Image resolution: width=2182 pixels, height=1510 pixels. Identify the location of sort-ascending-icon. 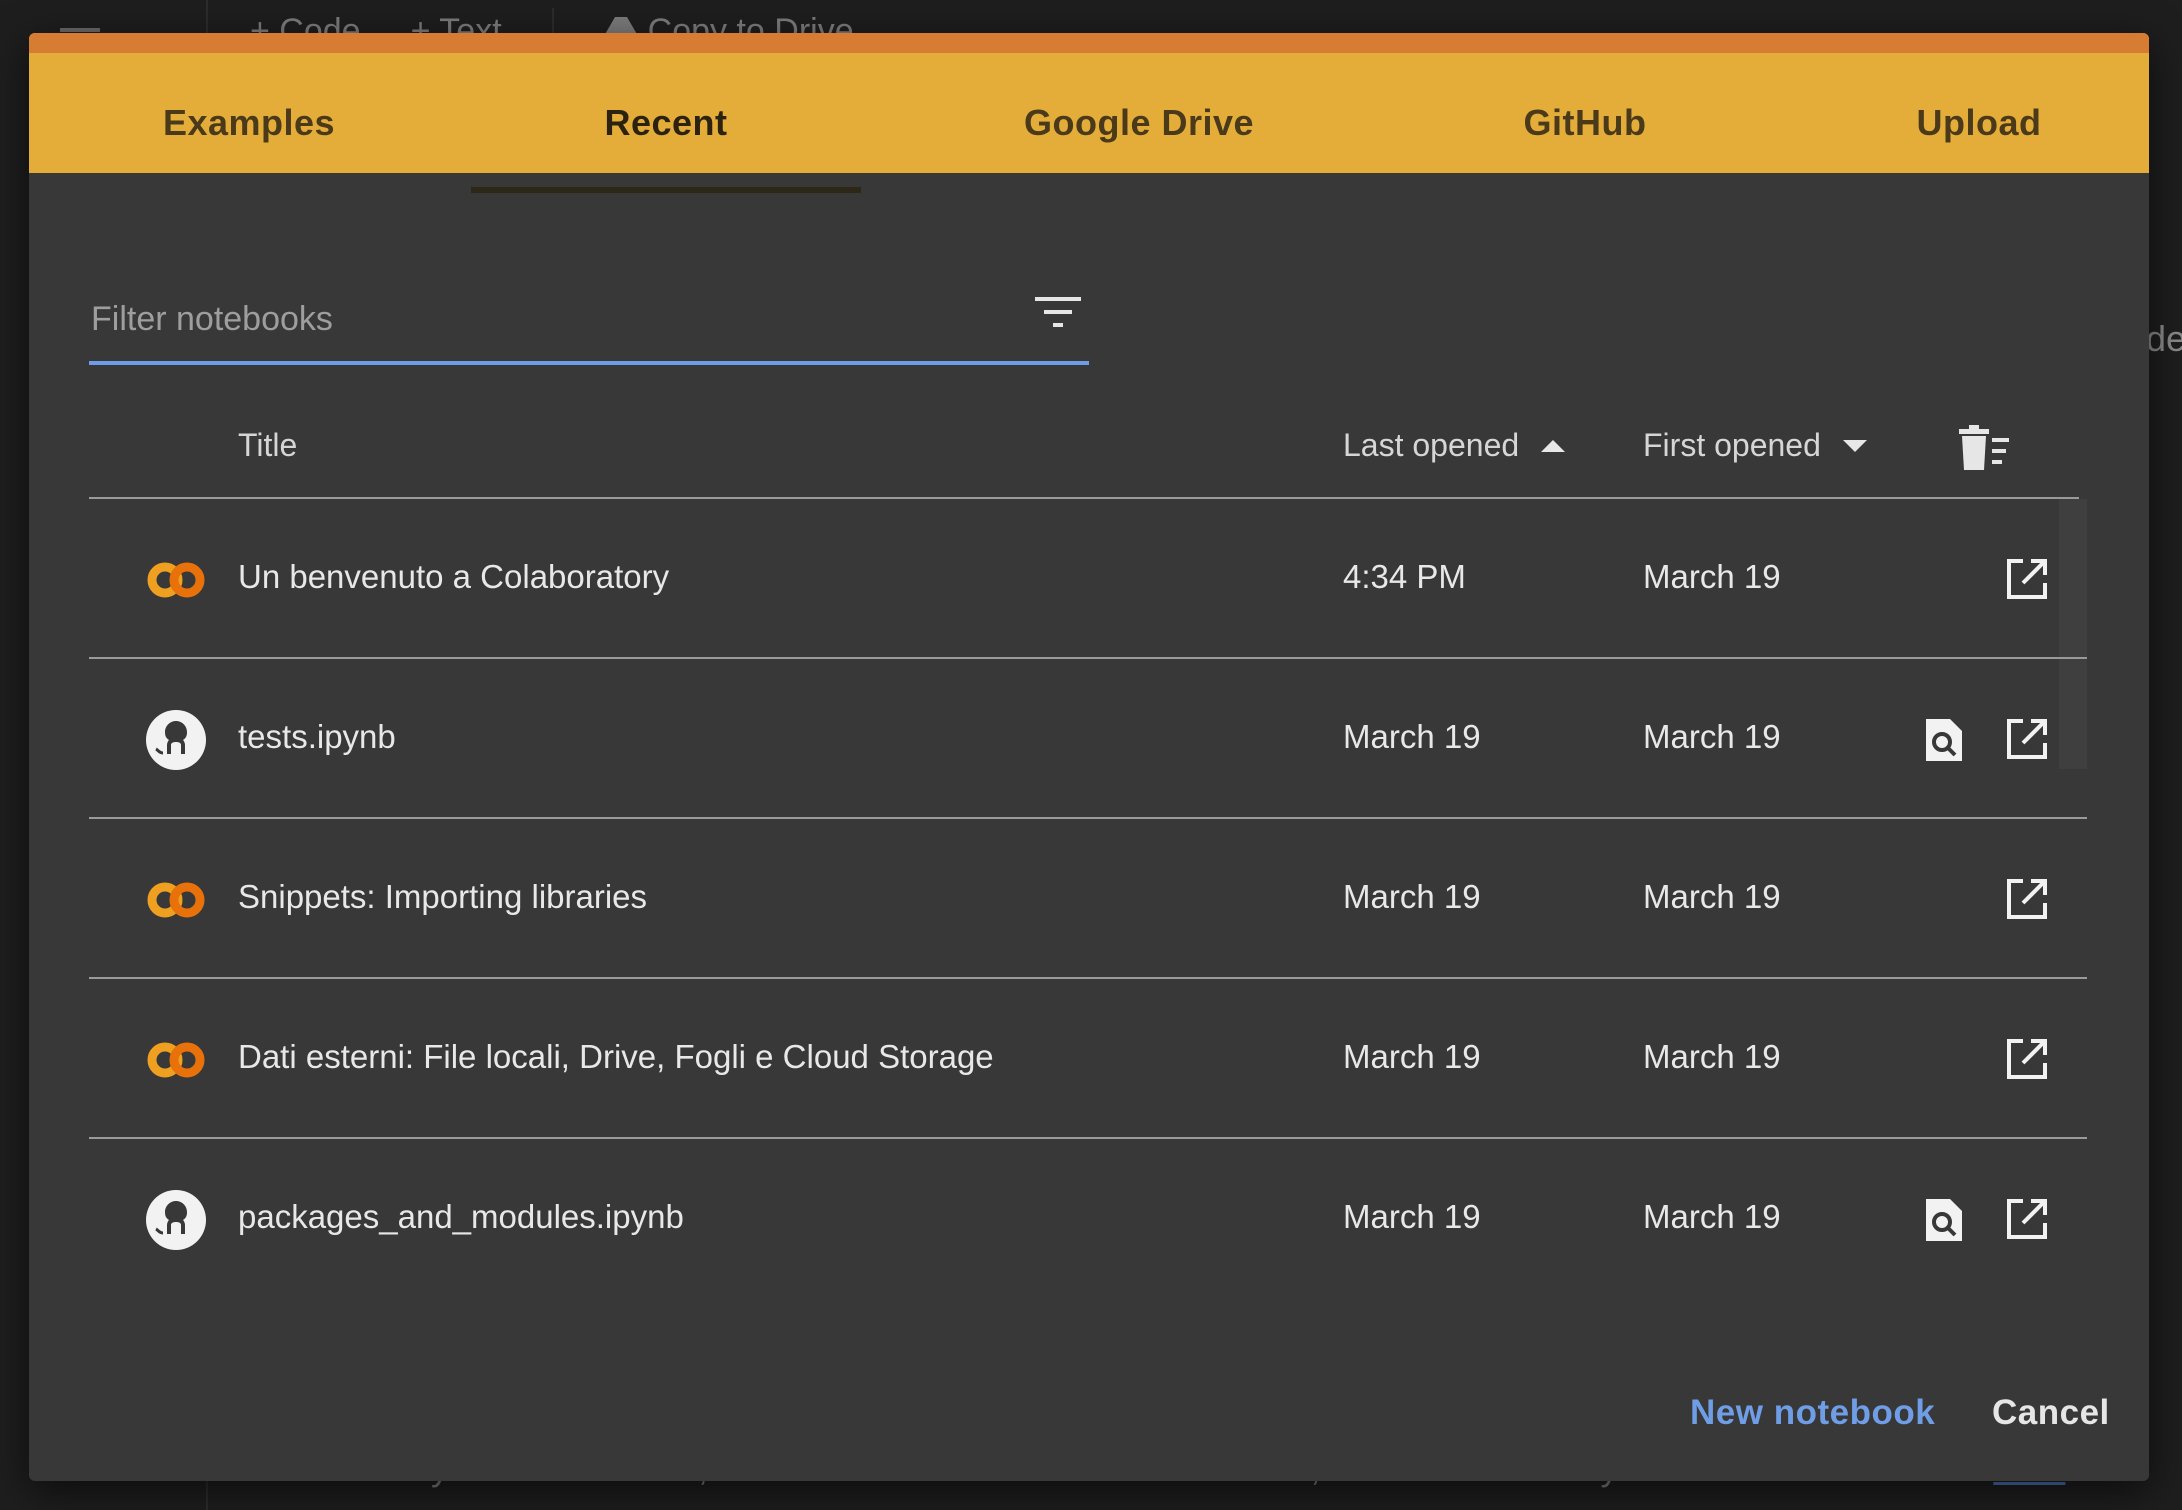
(1553, 445).